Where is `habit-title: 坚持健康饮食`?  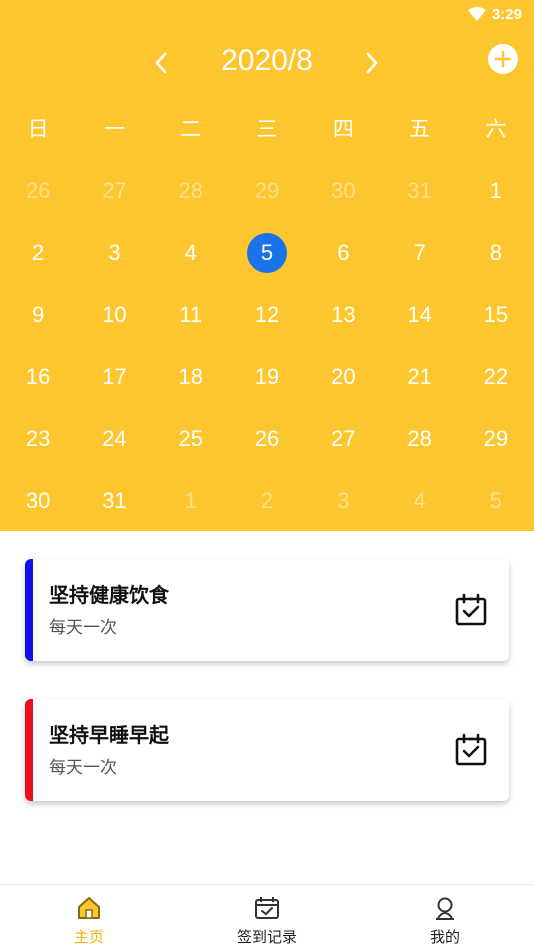 habit-title: 坚持健康饮食 is located at coordinates (109, 595).